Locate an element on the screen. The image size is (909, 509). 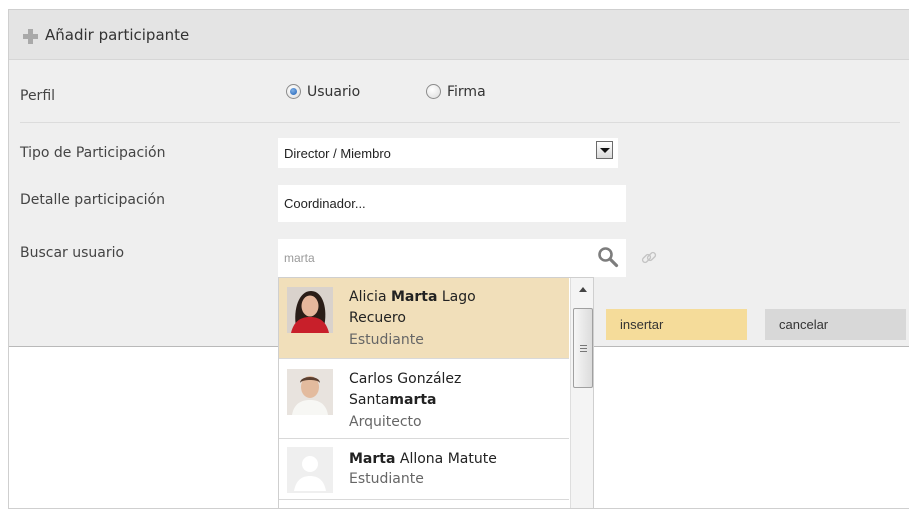
result-name: Marta Allona Matute is located at coordinates (423, 459).